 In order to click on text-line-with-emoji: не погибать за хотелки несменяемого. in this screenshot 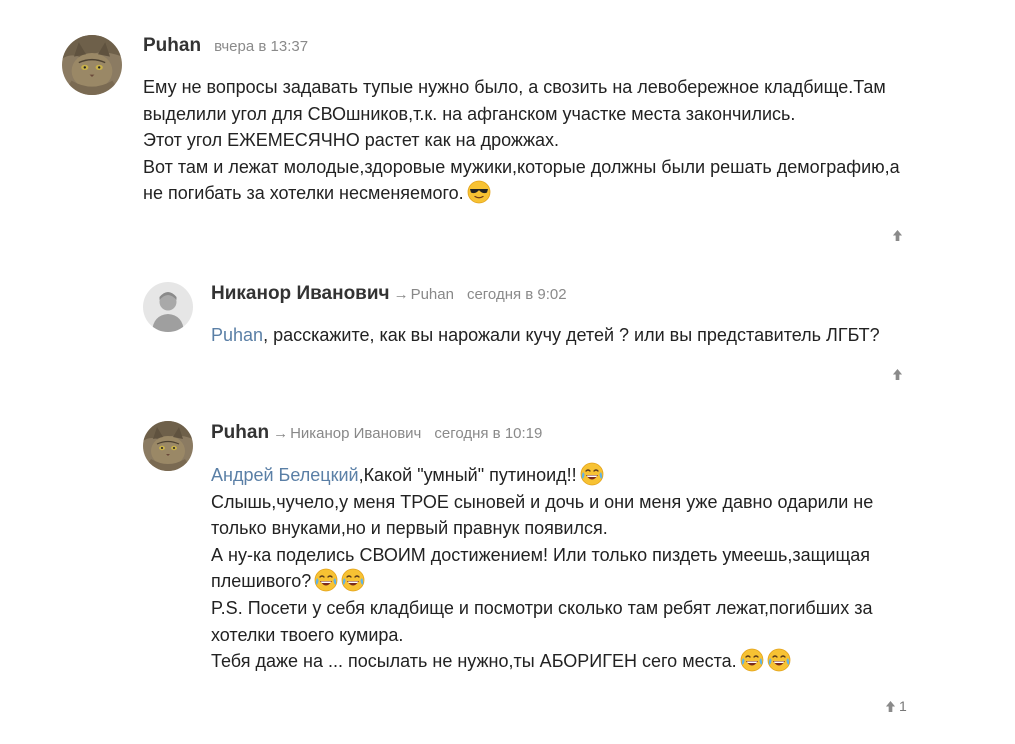, I will do `click(521, 193)`.